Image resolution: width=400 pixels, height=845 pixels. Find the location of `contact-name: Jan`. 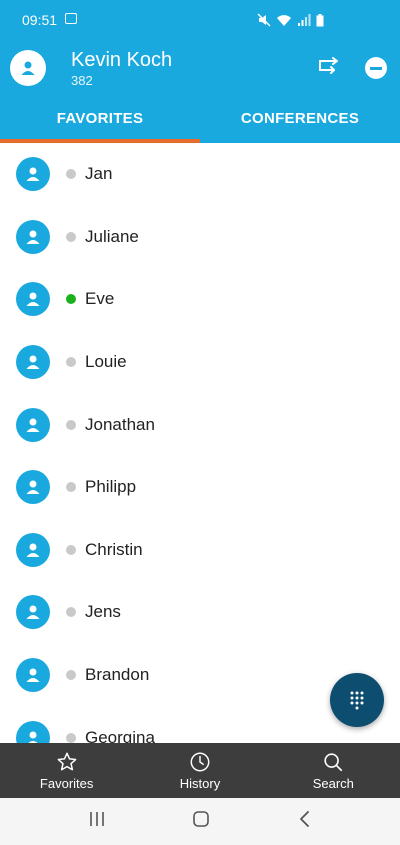

contact-name: Jan is located at coordinates (99, 174).